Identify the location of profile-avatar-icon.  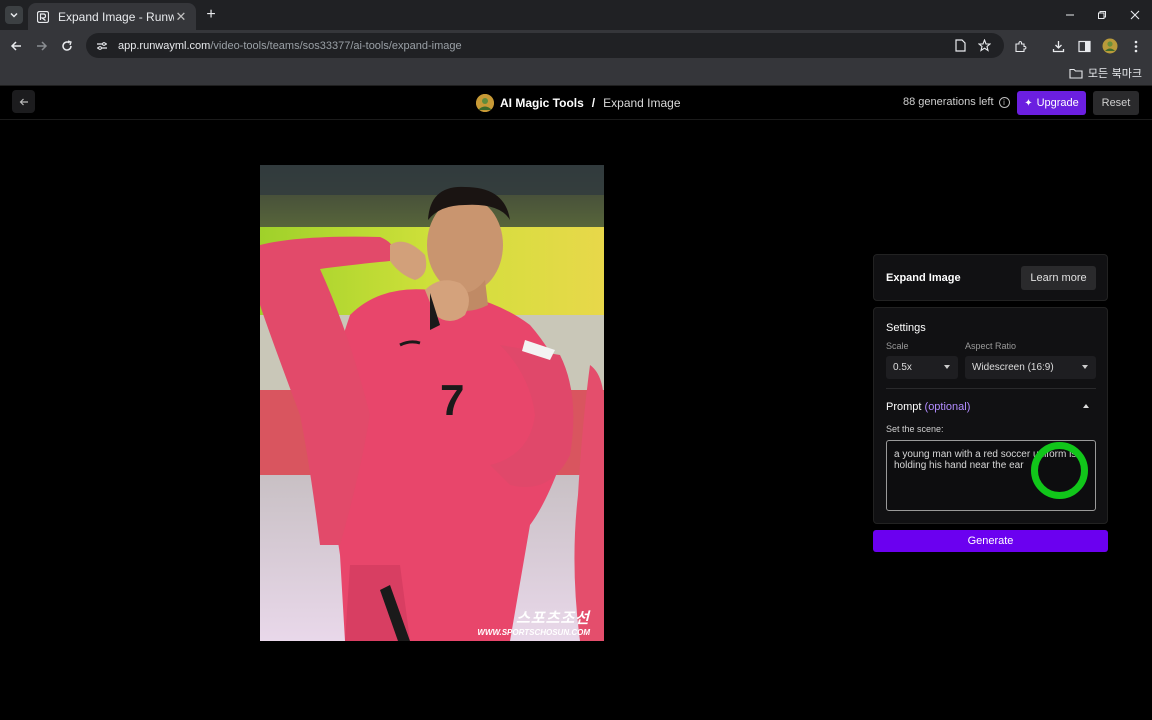
(1110, 46).